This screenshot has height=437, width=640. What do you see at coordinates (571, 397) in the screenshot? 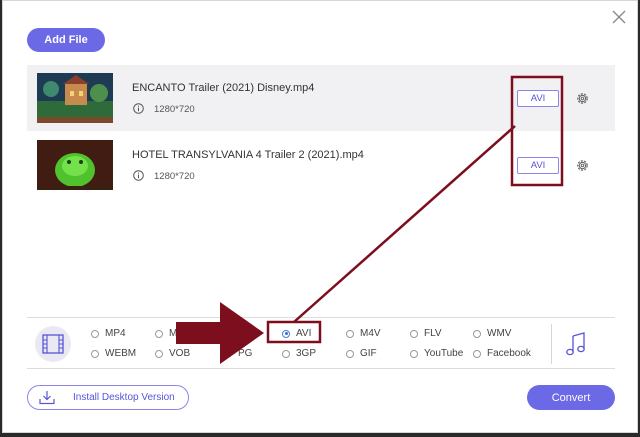
I see `convert-button: Convert` at bounding box center [571, 397].